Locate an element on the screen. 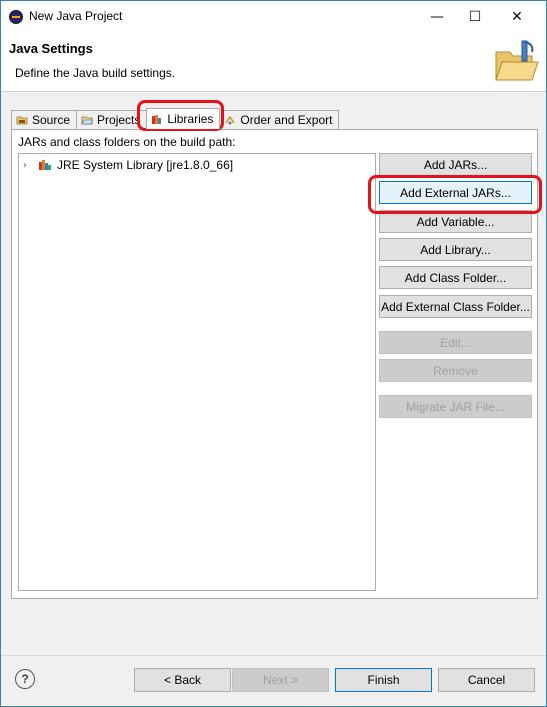  tab-label: Projects is located at coordinates (119, 120).